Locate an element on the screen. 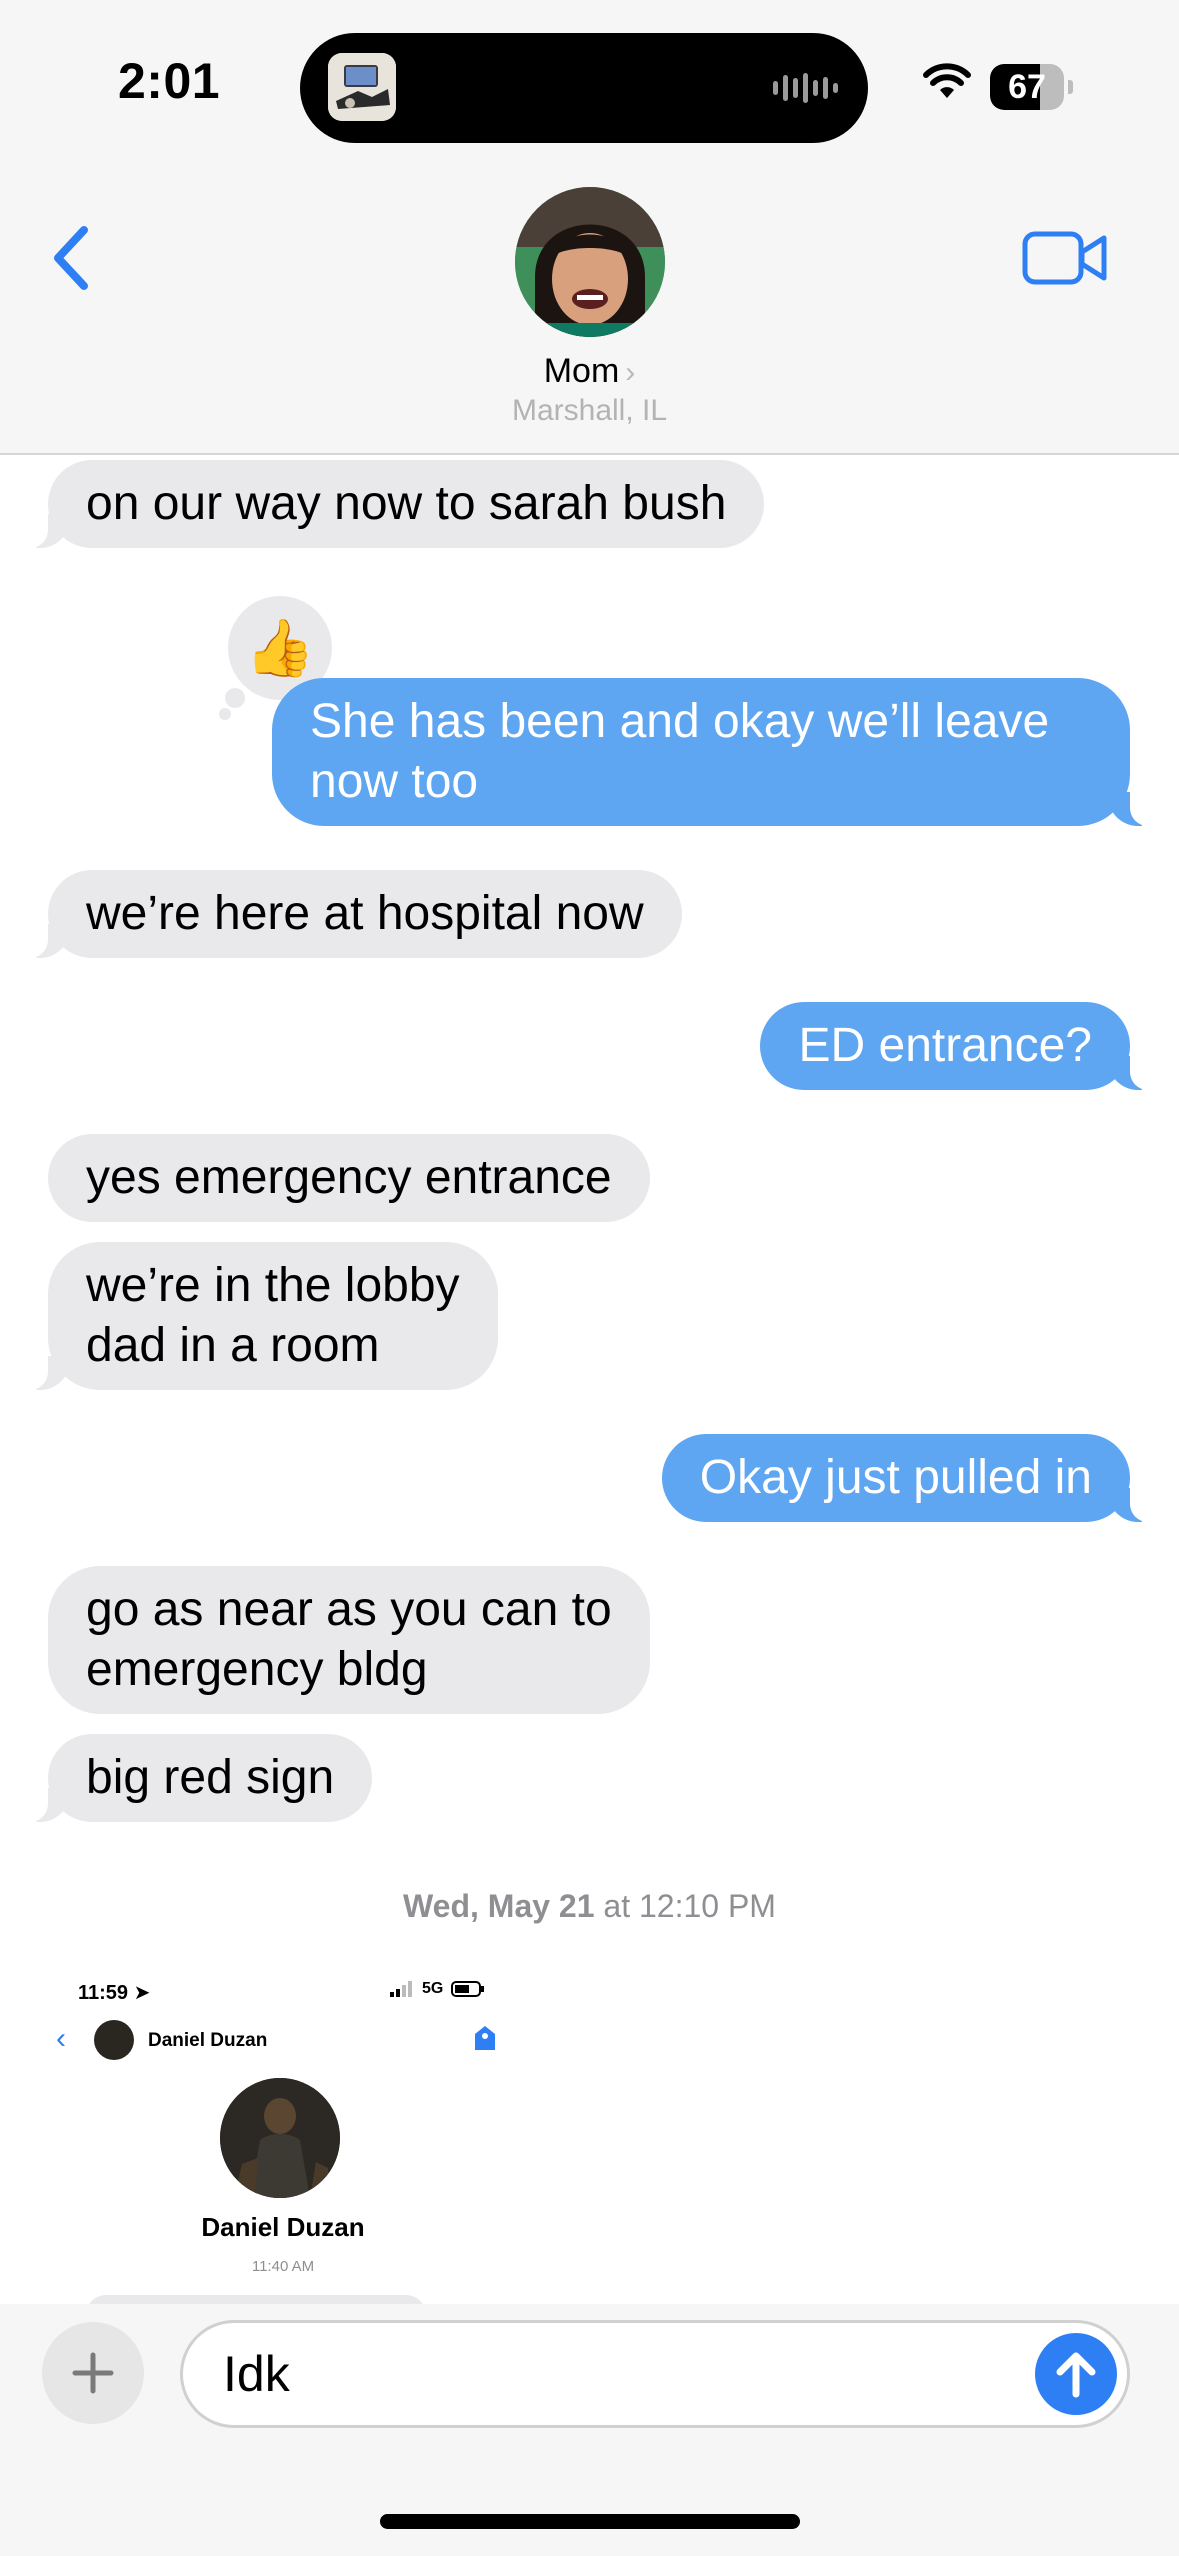 The width and height of the screenshot is (1179, 2556). message-bubble-incoming: we’re in the lobby dad in a room is located at coordinates (261, 1316).